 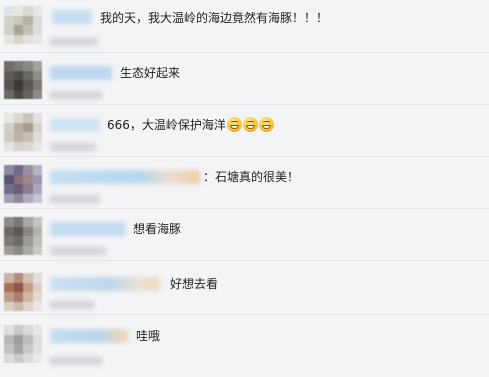 I want to click on comment-text: ：石塘真的很美！, so click(x=251, y=177).